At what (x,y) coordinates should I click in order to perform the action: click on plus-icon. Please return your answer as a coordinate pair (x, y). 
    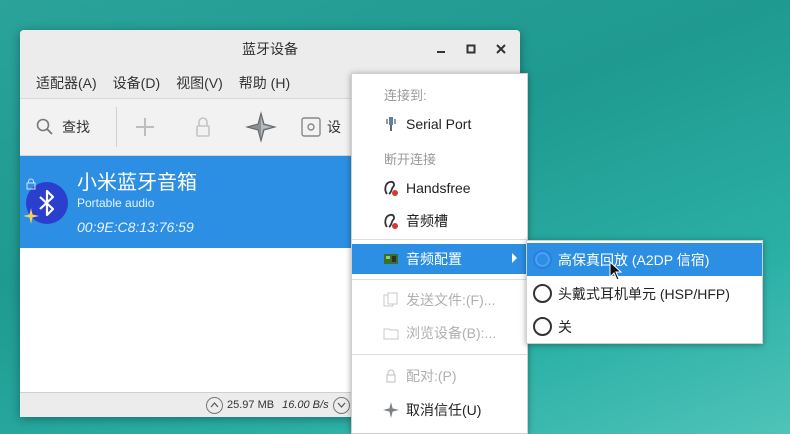
    Looking at the image, I should click on (145, 127).